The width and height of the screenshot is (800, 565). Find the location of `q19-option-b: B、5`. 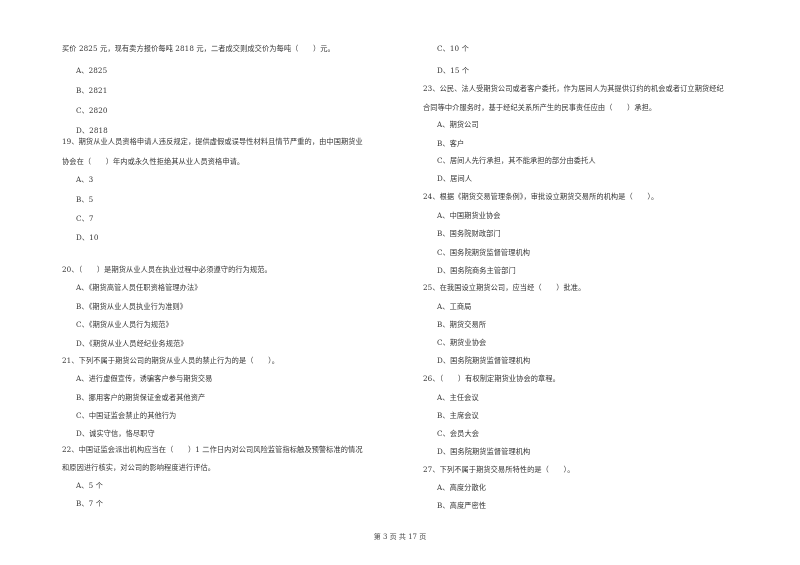

q19-option-b: B、5 is located at coordinates (85, 199).